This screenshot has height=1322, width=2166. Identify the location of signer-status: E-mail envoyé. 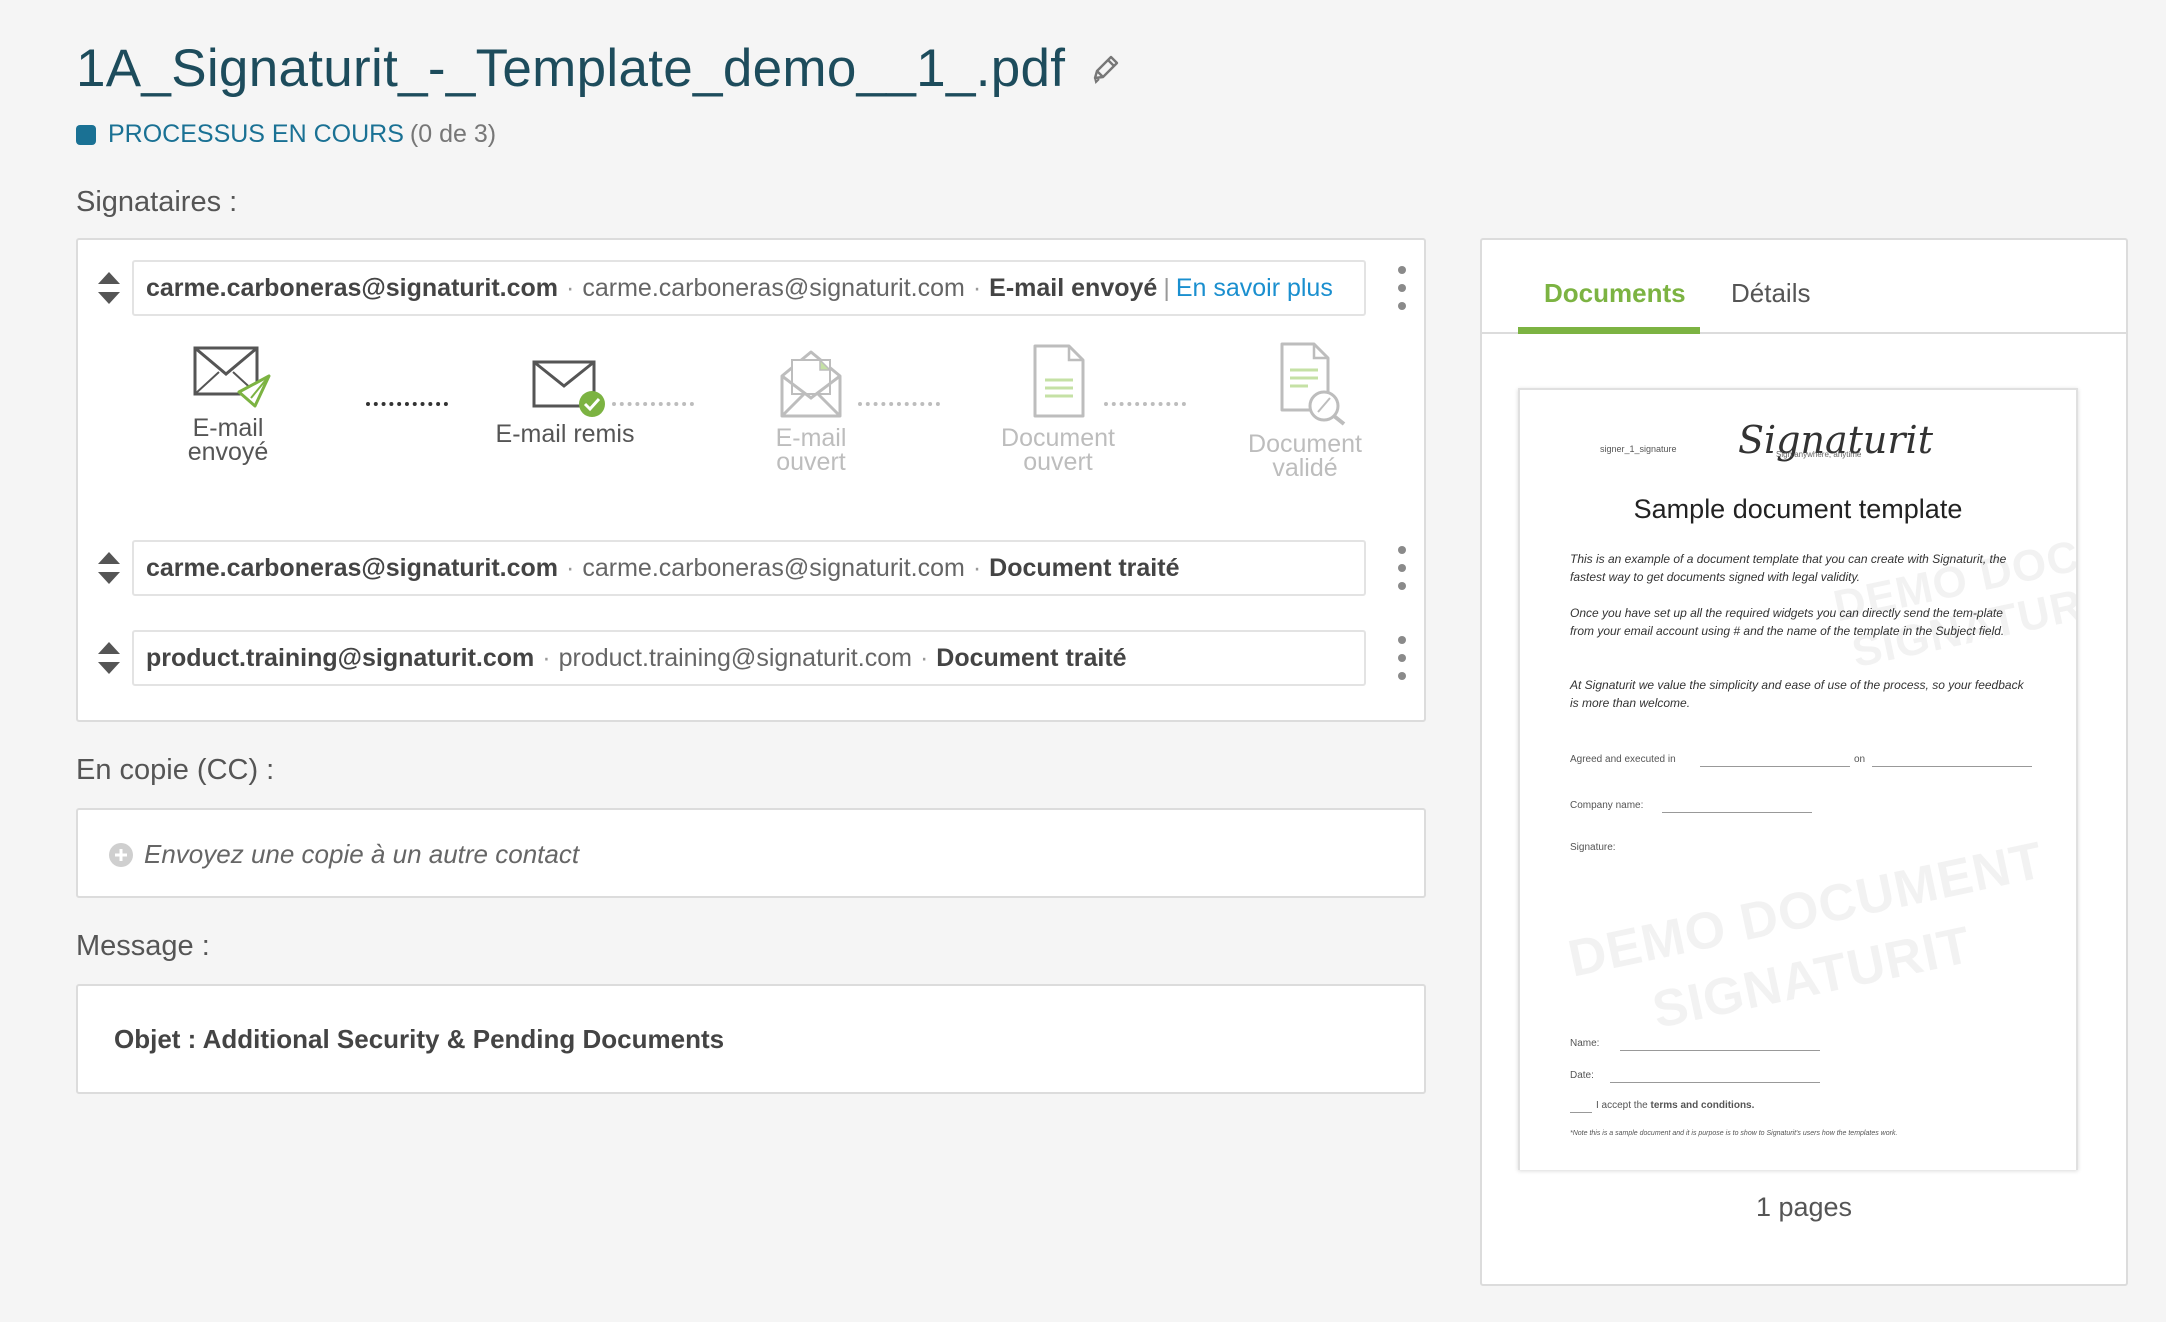
(1073, 287).